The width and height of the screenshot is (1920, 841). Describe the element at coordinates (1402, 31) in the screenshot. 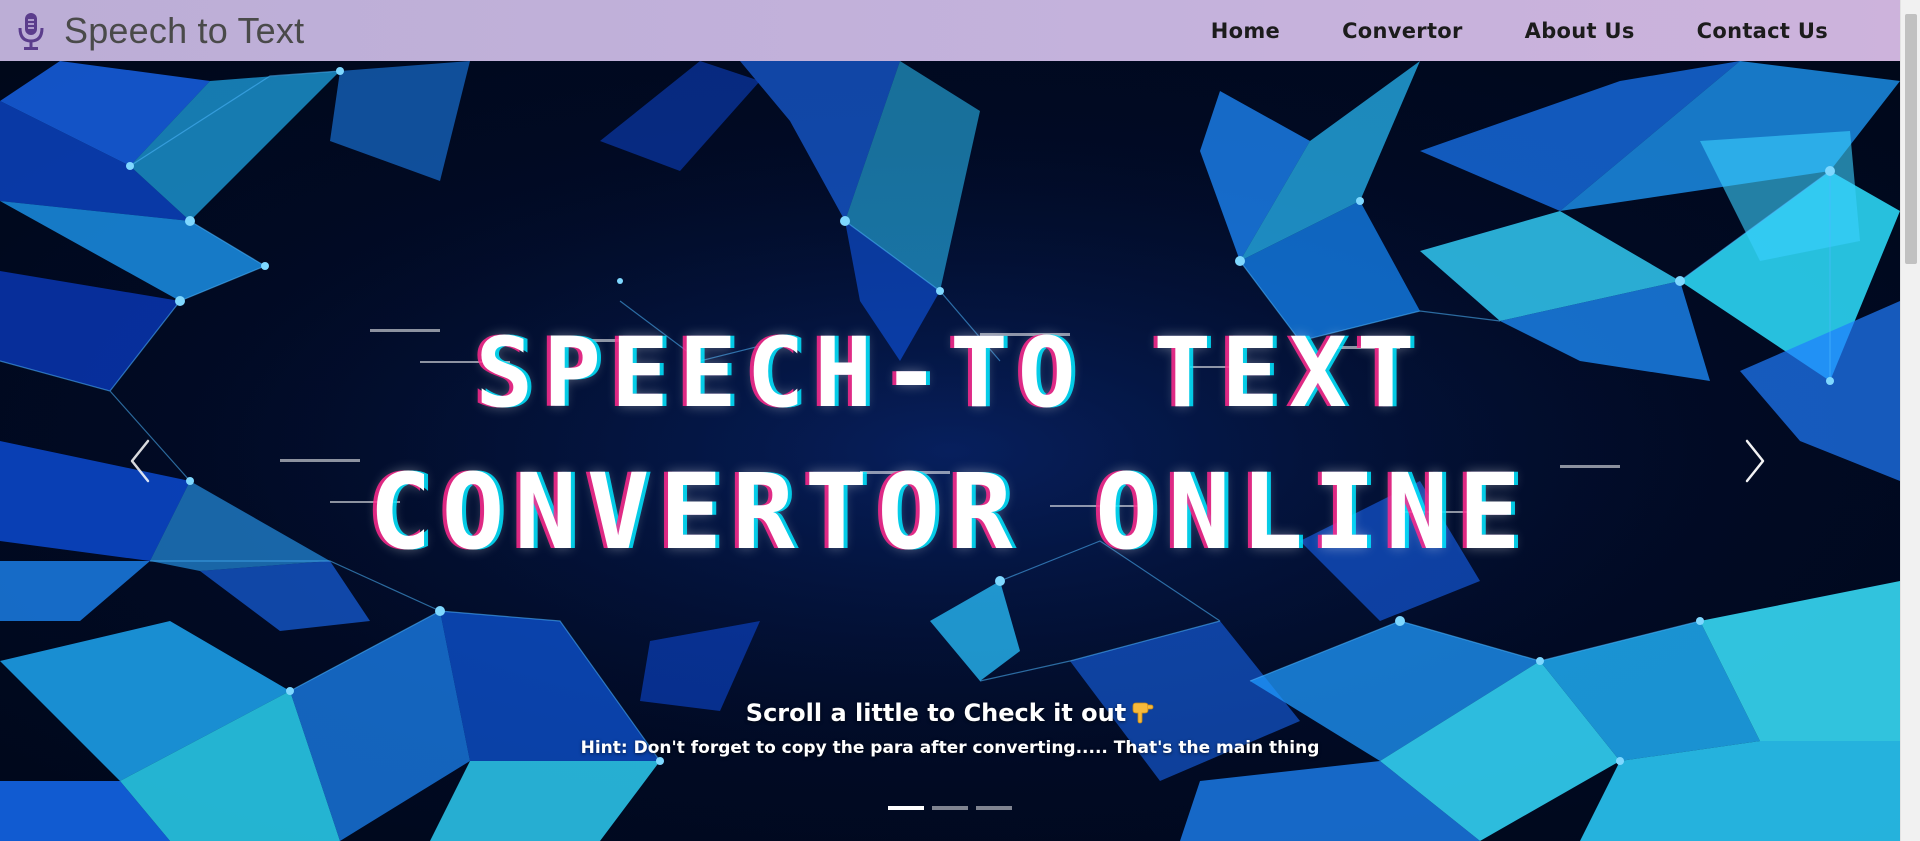

I see `nav-link-convertor: Convertor` at that location.